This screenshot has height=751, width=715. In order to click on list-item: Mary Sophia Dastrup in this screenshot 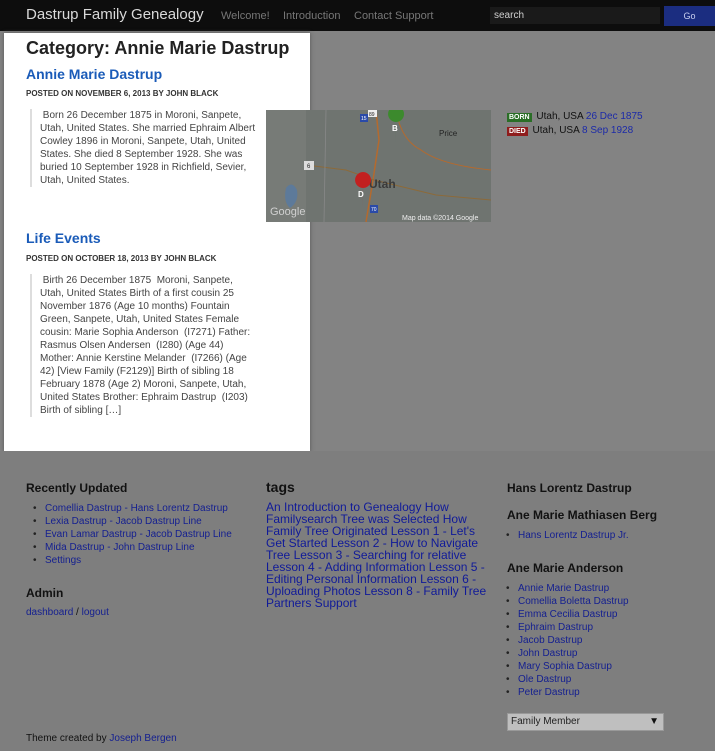, I will do `click(564, 666)`.